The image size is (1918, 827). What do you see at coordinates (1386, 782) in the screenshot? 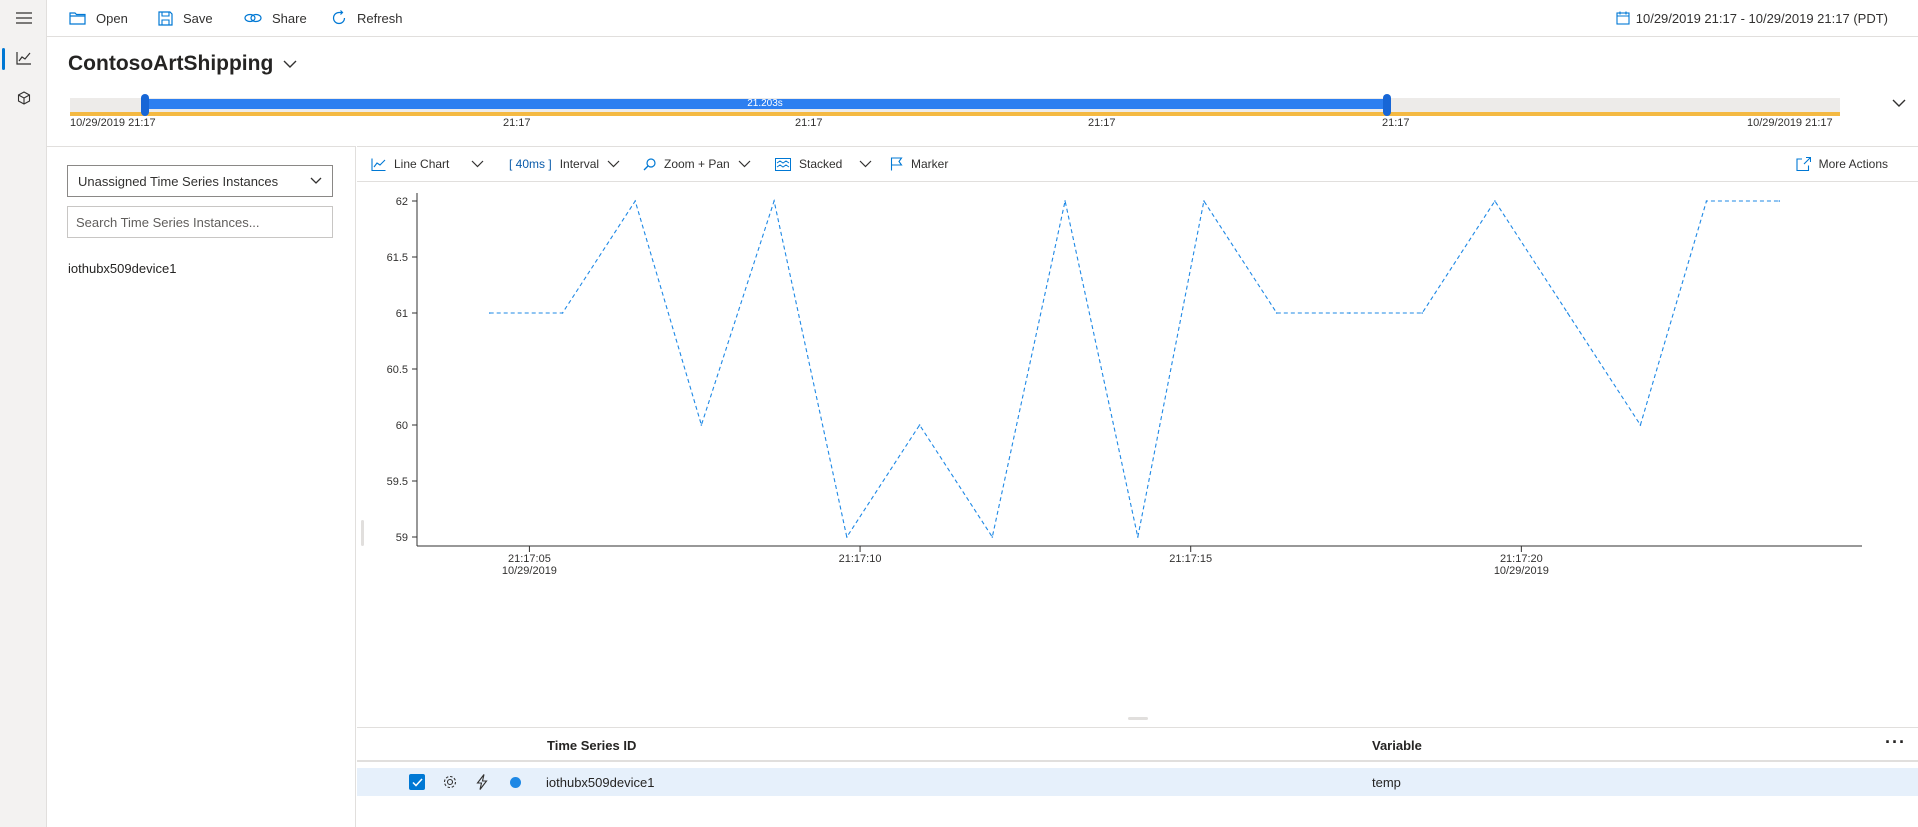
I see `series-variable: temp` at bounding box center [1386, 782].